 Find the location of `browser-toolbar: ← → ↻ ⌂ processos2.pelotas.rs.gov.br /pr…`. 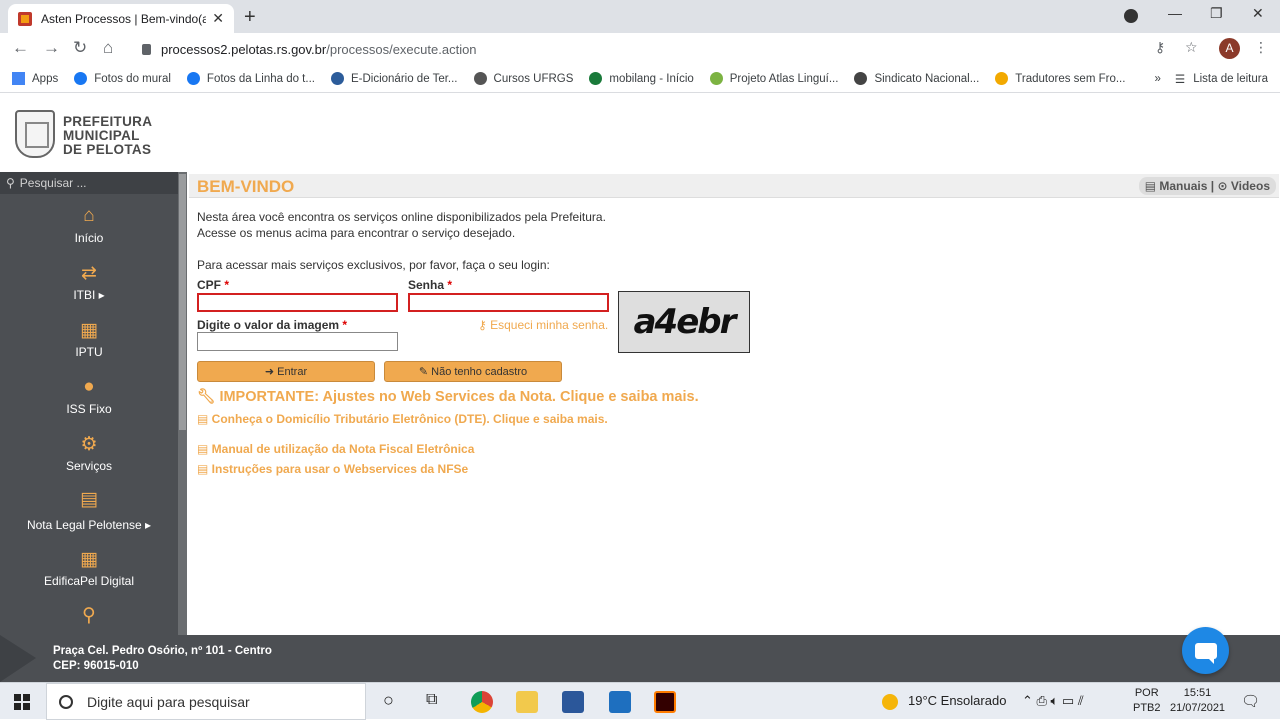

browser-toolbar: ← → ↻ ⌂ processos2.pelotas.rs.gov.br /pr… is located at coordinates (640, 49).